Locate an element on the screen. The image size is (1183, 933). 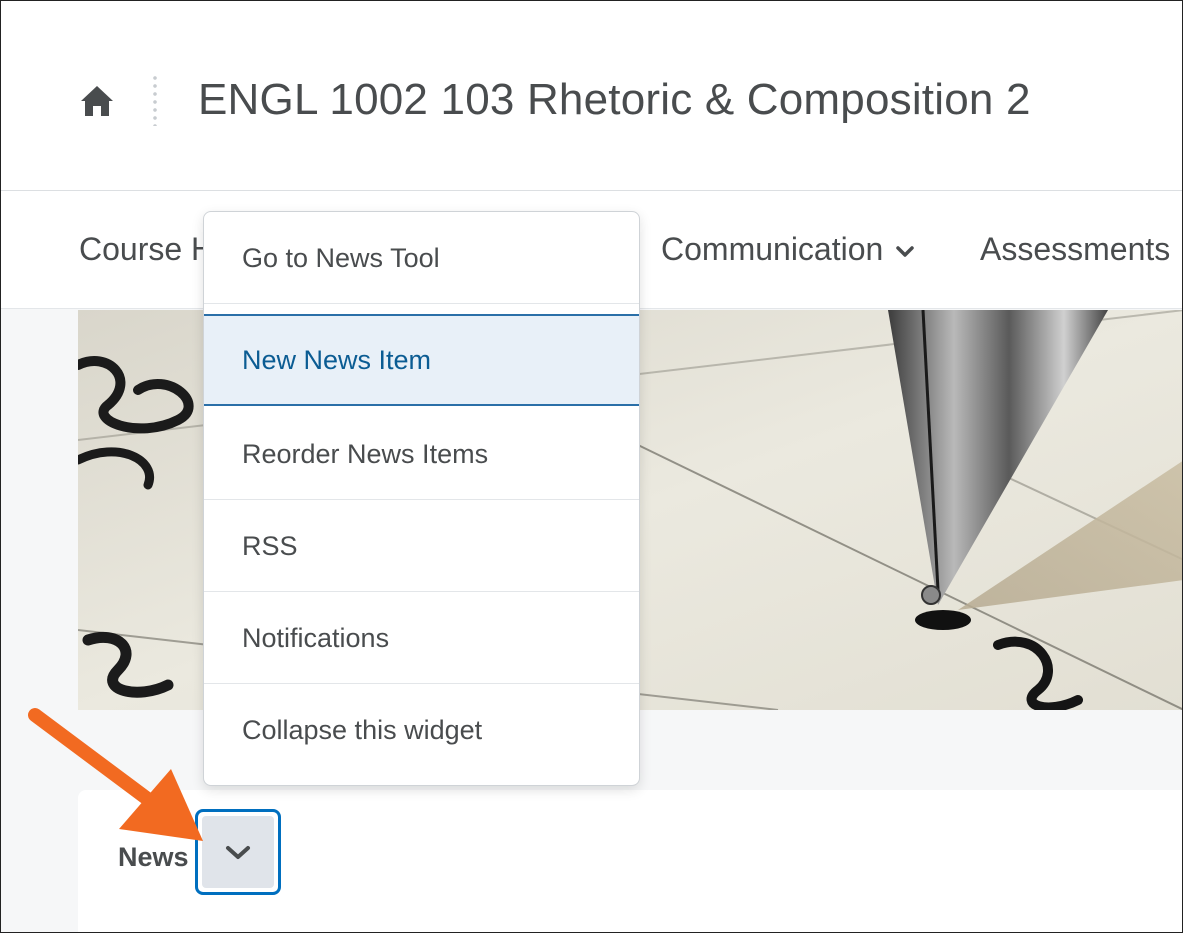
header-divider is located at coordinates (155, 100).